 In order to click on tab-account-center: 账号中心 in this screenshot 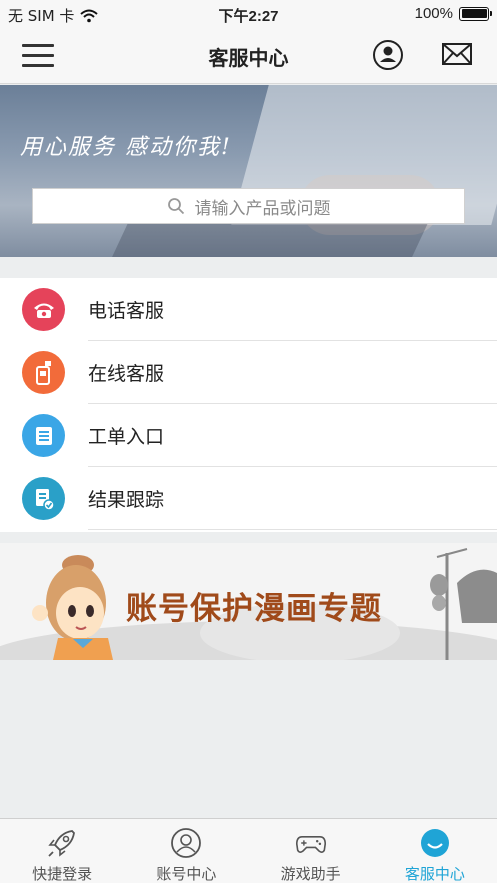, I will do `click(186, 851)`.